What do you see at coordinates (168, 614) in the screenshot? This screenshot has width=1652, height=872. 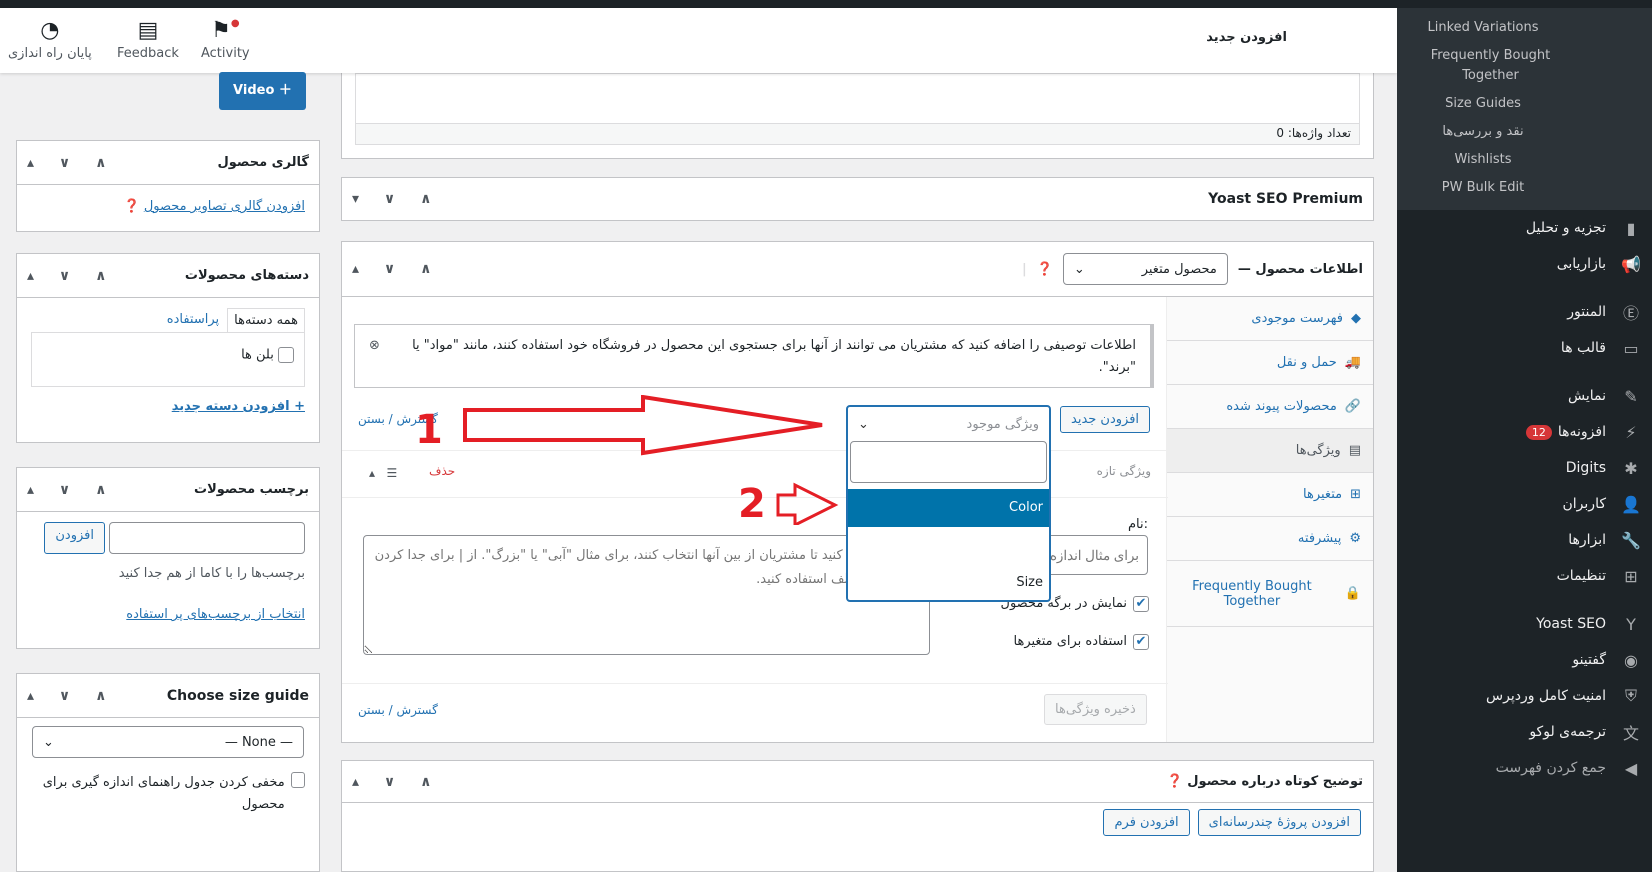 I see `choose-tags-link: انتخاب از برچسب‌های پر استفاده` at bounding box center [168, 614].